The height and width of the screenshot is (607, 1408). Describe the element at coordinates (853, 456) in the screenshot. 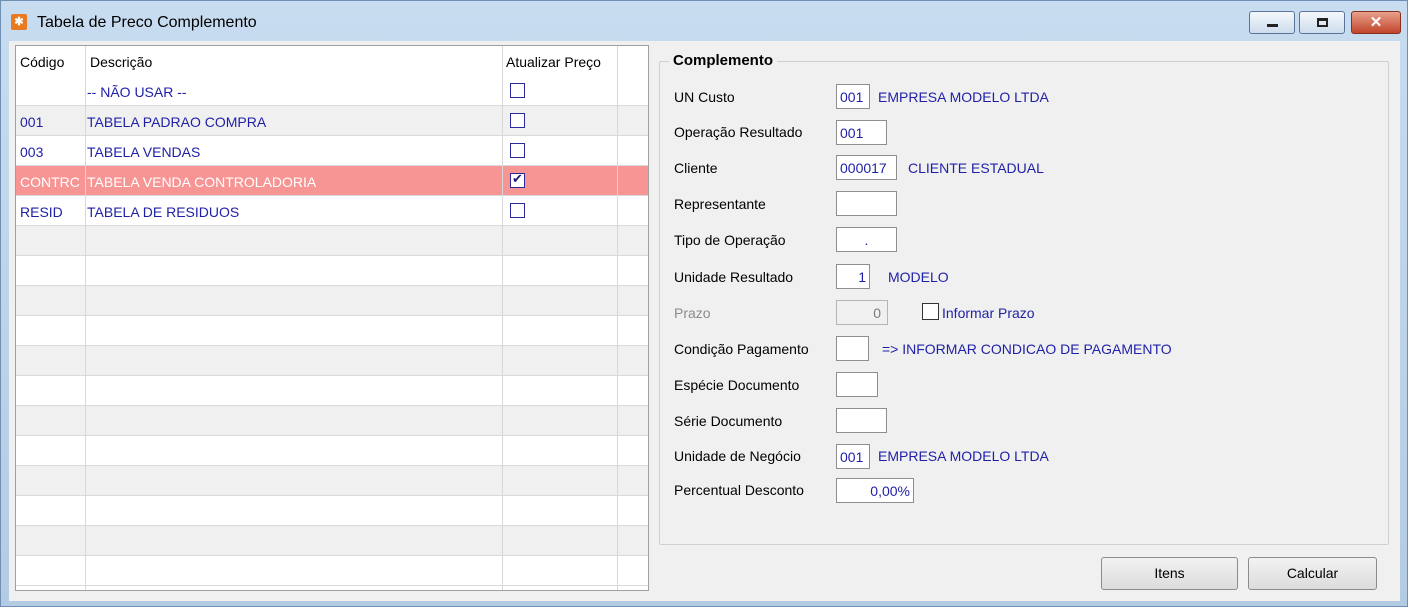

I see `unidade-negocio-field: 001` at that location.